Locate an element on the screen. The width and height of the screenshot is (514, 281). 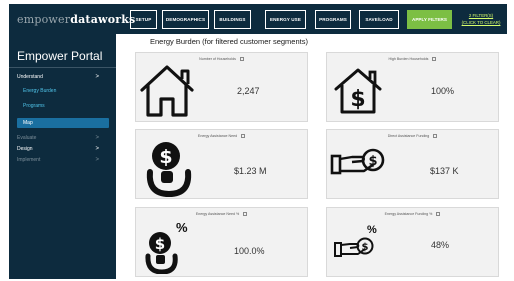
hand-coin-icon: $ is located at coordinates (359, 162).